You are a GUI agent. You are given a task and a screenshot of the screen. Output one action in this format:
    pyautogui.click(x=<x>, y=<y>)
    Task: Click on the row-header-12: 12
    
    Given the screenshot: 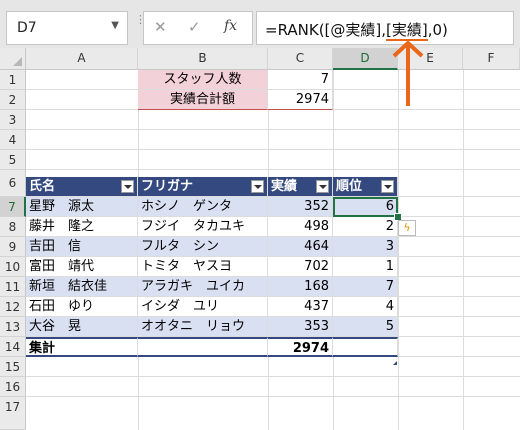 What is the action you would take?
    pyautogui.click(x=13, y=307)
    